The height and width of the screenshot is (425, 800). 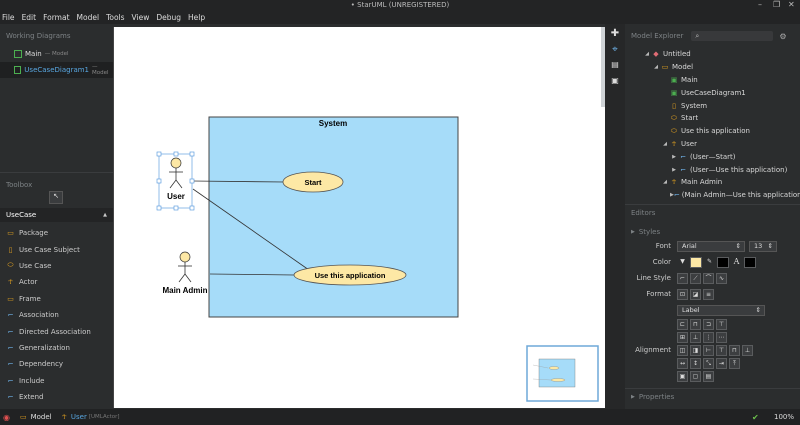 I want to click on dist-center-icon: ⊓, so click(x=734, y=350).